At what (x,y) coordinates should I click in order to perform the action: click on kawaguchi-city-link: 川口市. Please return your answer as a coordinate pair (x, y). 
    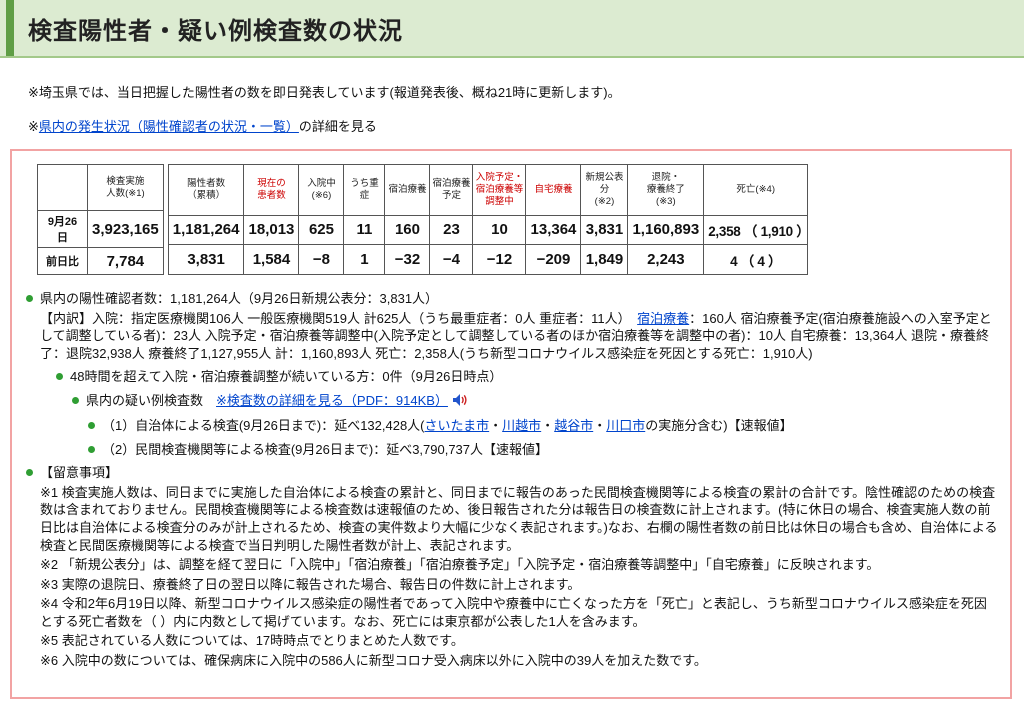
    Looking at the image, I should click on (625, 425).